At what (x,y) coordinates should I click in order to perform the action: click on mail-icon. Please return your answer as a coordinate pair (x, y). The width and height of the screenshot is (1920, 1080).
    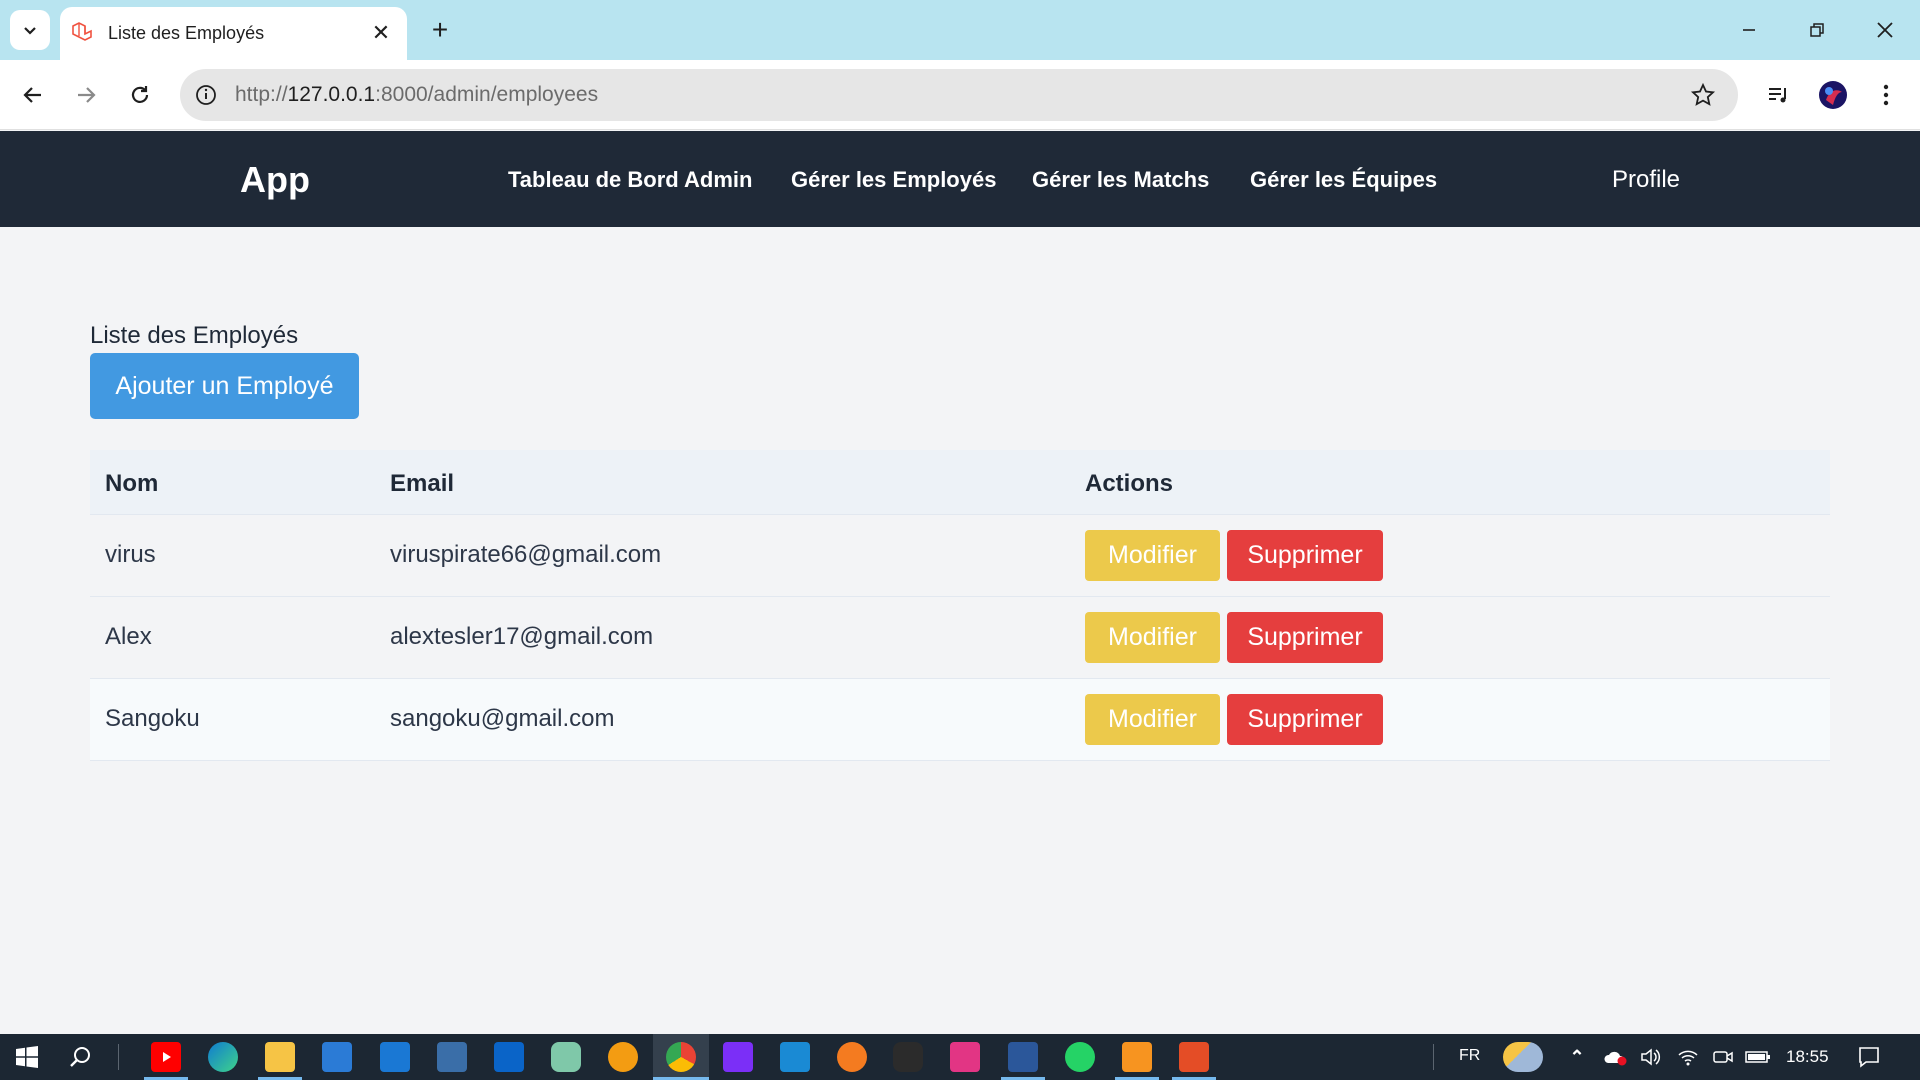
    Looking at the image, I should click on (395, 1057).